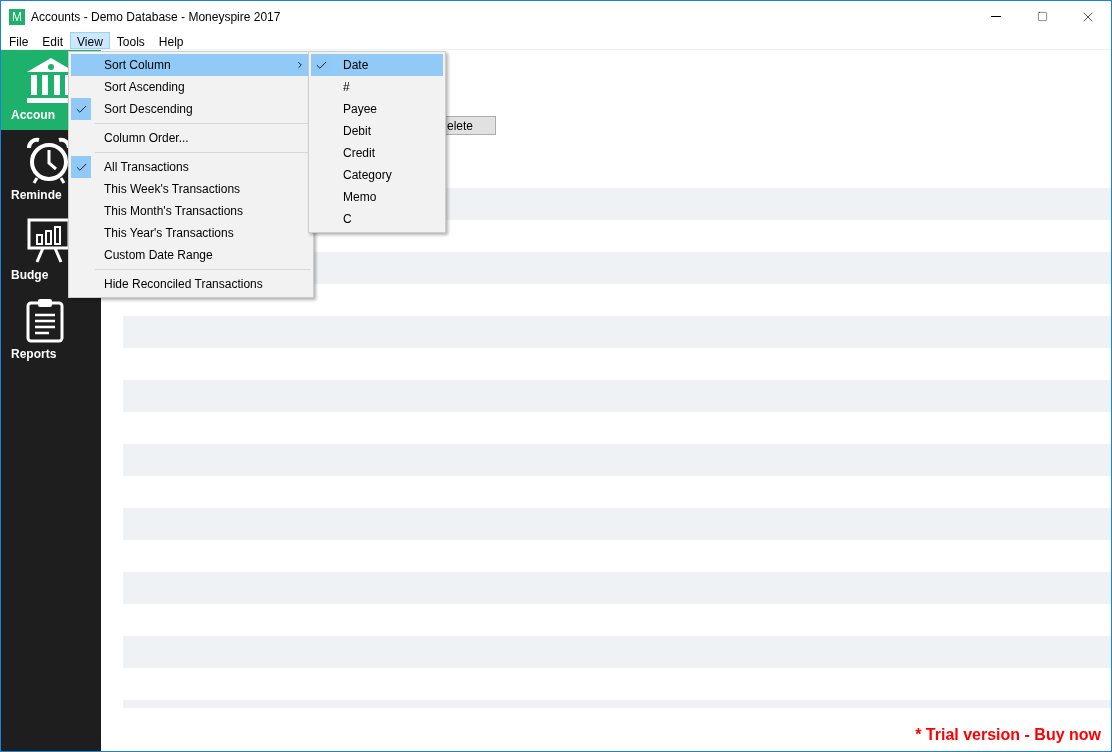 The width and height of the screenshot is (1112, 752). What do you see at coordinates (377, 65) in the screenshot?
I see `menu-option: Date` at bounding box center [377, 65].